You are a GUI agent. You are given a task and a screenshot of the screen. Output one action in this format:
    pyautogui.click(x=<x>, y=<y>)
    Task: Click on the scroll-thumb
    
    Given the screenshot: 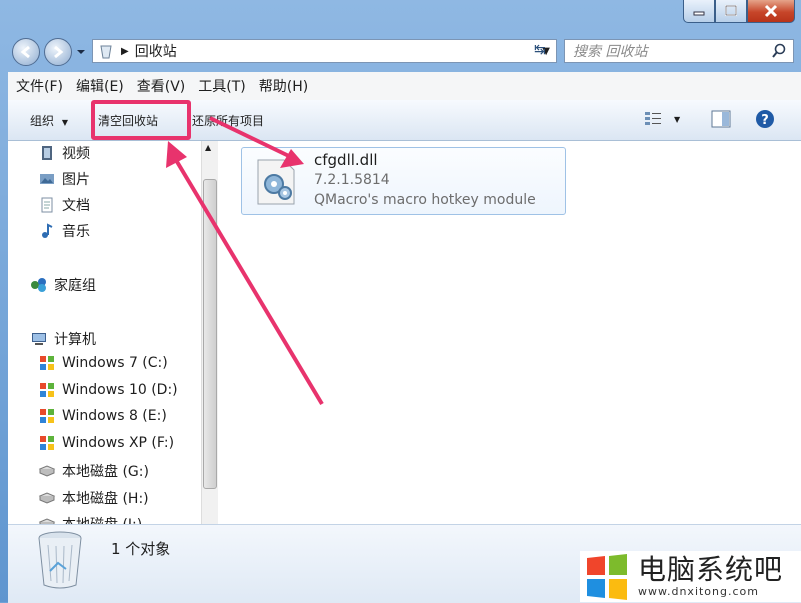 What is the action you would take?
    pyautogui.click(x=210, y=334)
    